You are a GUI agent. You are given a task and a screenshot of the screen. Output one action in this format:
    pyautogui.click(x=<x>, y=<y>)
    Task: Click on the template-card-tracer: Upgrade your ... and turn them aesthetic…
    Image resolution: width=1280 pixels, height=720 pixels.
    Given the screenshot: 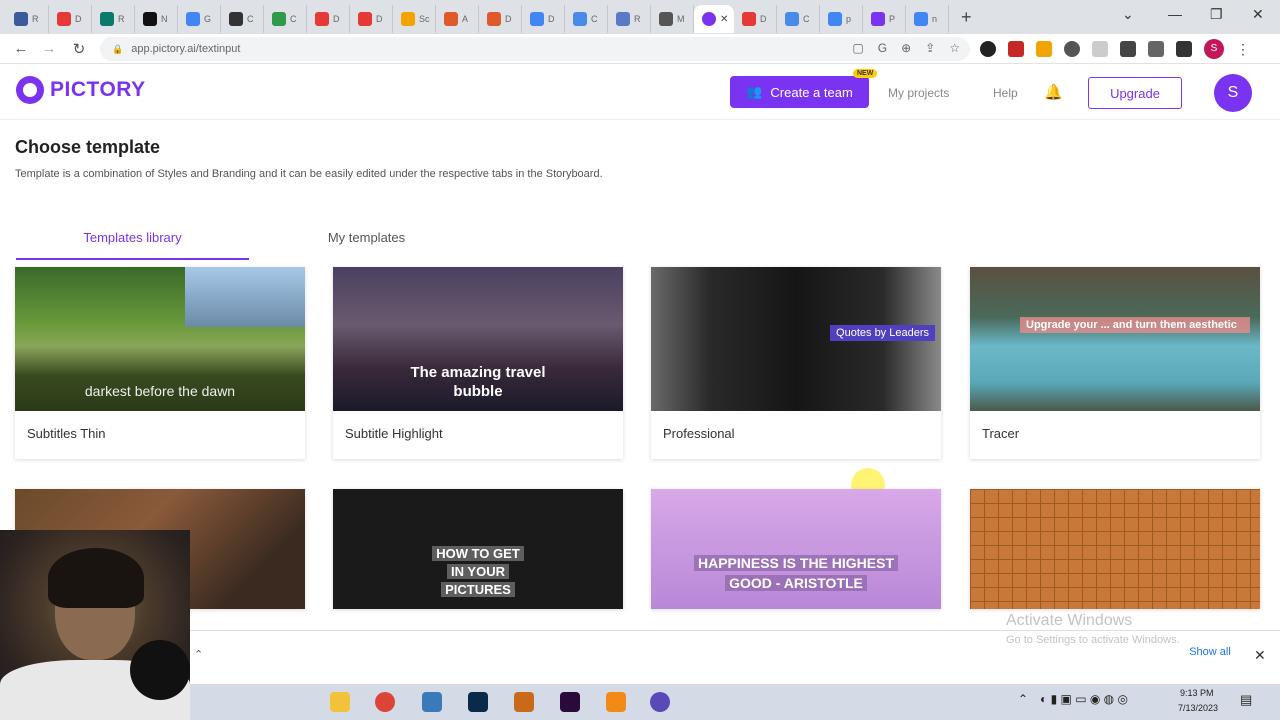 What is the action you would take?
    pyautogui.click(x=1115, y=363)
    